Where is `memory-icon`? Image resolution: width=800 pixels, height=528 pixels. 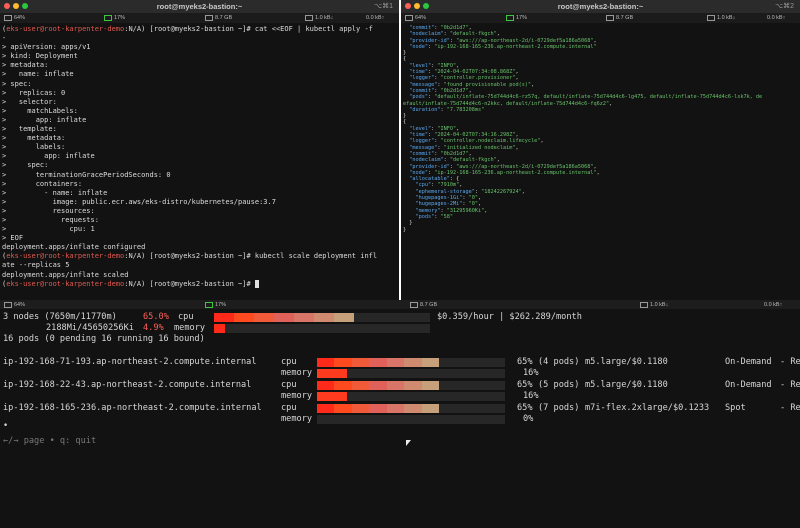
memory-icon is located at coordinates (108, 18).